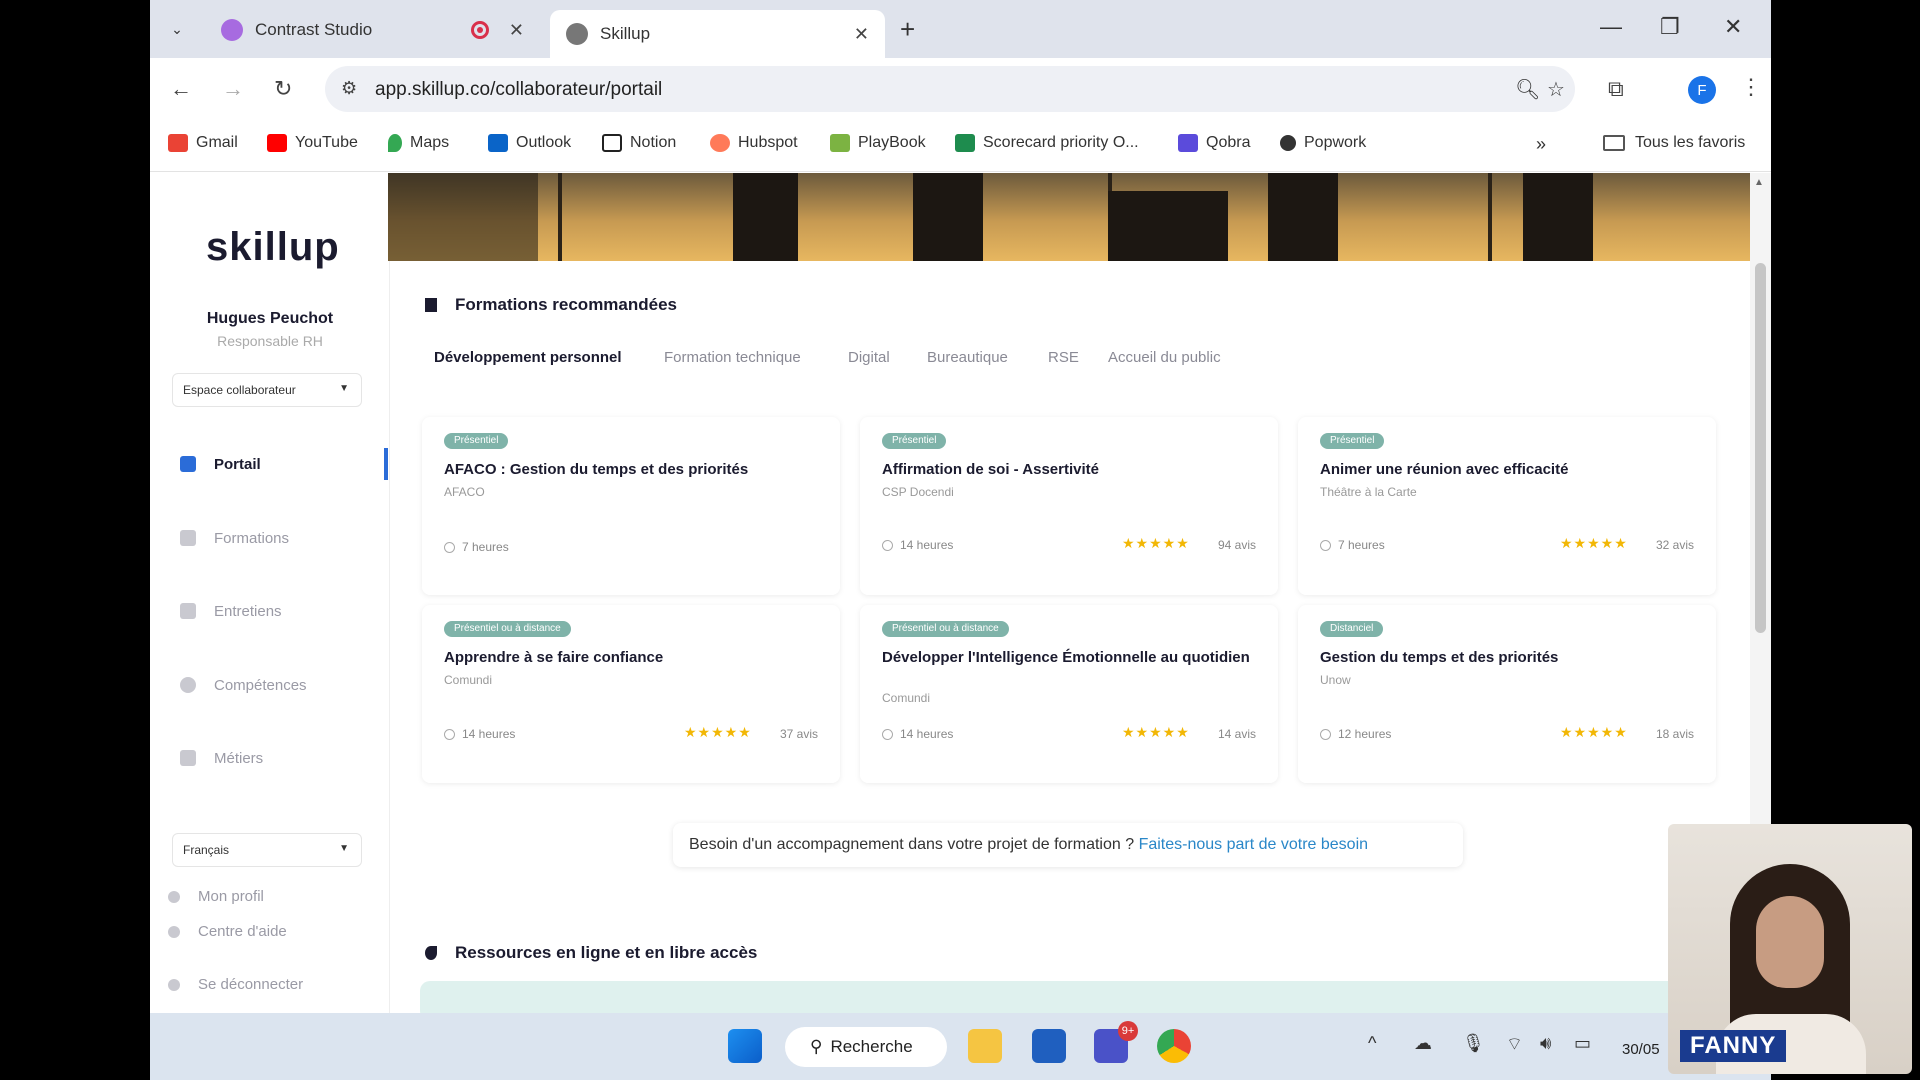  What do you see at coordinates (349, 88) in the screenshot?
I see `site-settings-icon: ⚙` at bounding box center [349, 88].